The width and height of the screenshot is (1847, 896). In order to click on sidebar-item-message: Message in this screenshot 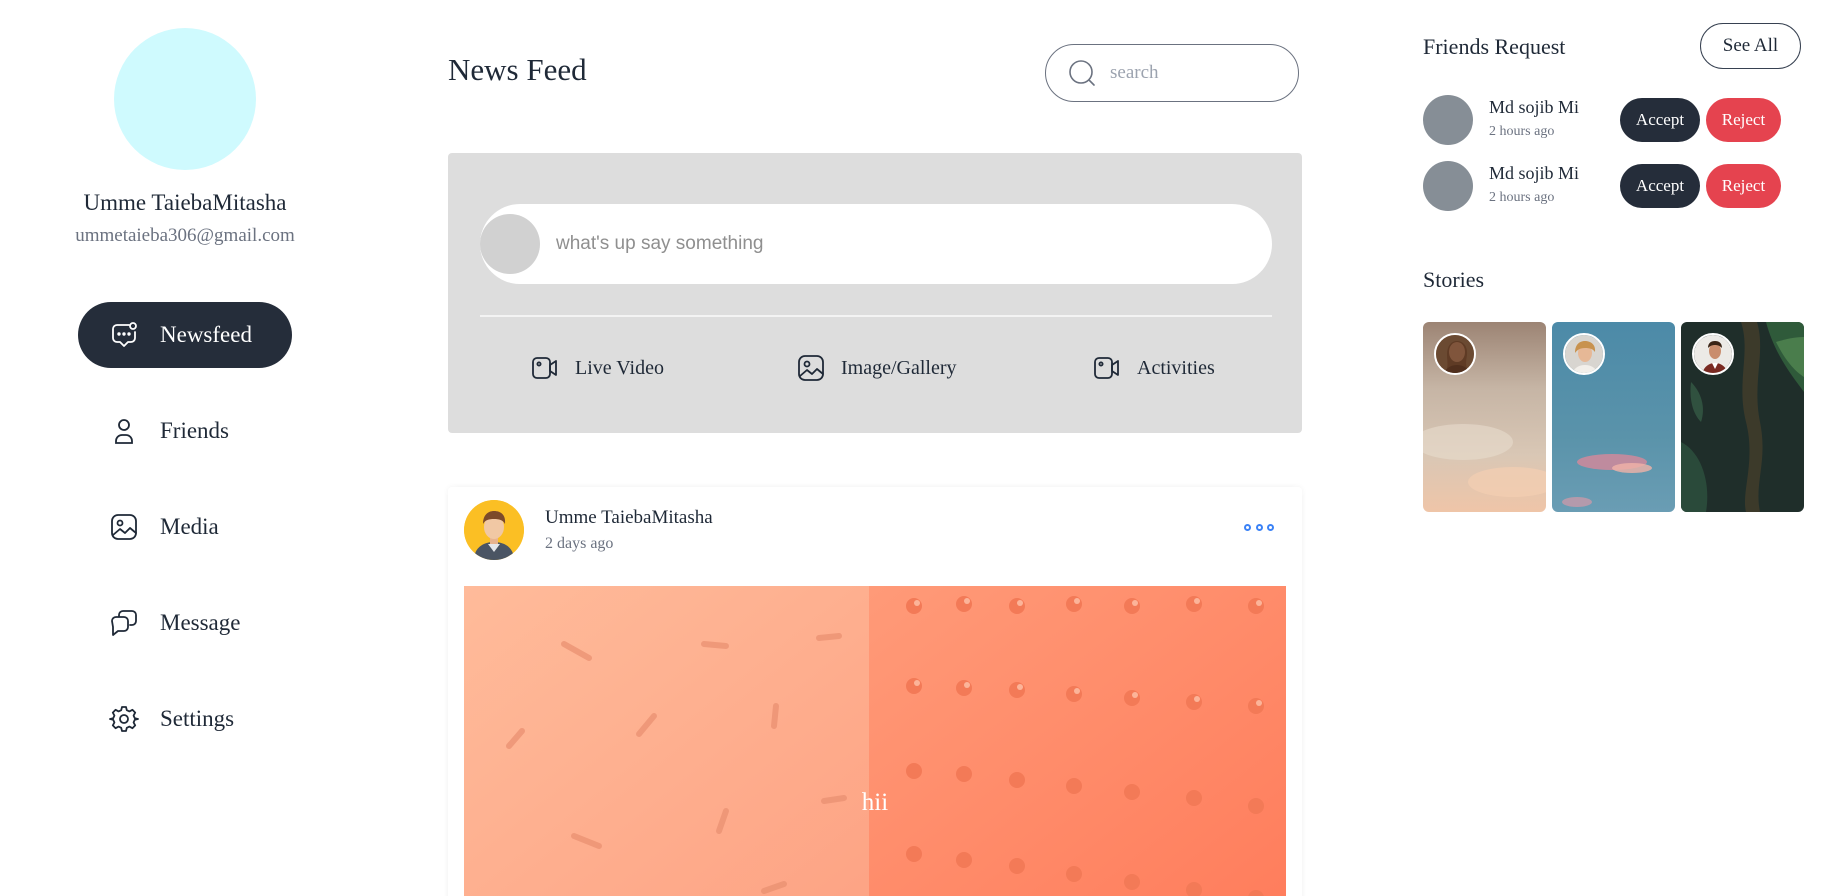, I will do `click(185, 623)`.